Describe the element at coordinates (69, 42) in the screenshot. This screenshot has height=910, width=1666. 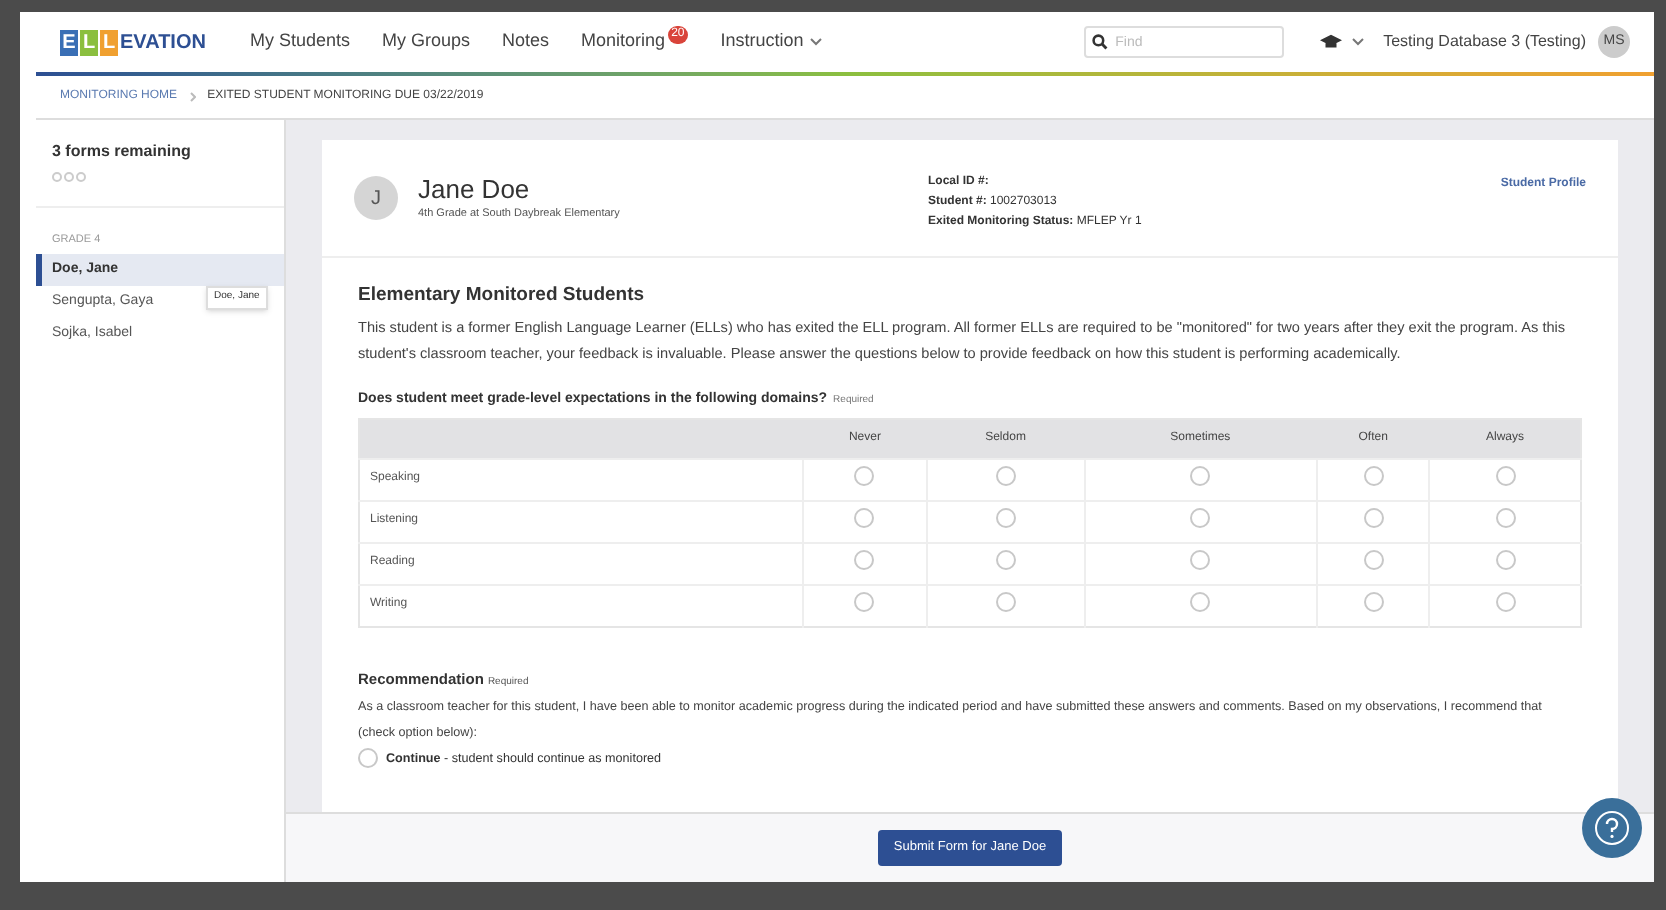
I see `logo-letter: E` at that location.